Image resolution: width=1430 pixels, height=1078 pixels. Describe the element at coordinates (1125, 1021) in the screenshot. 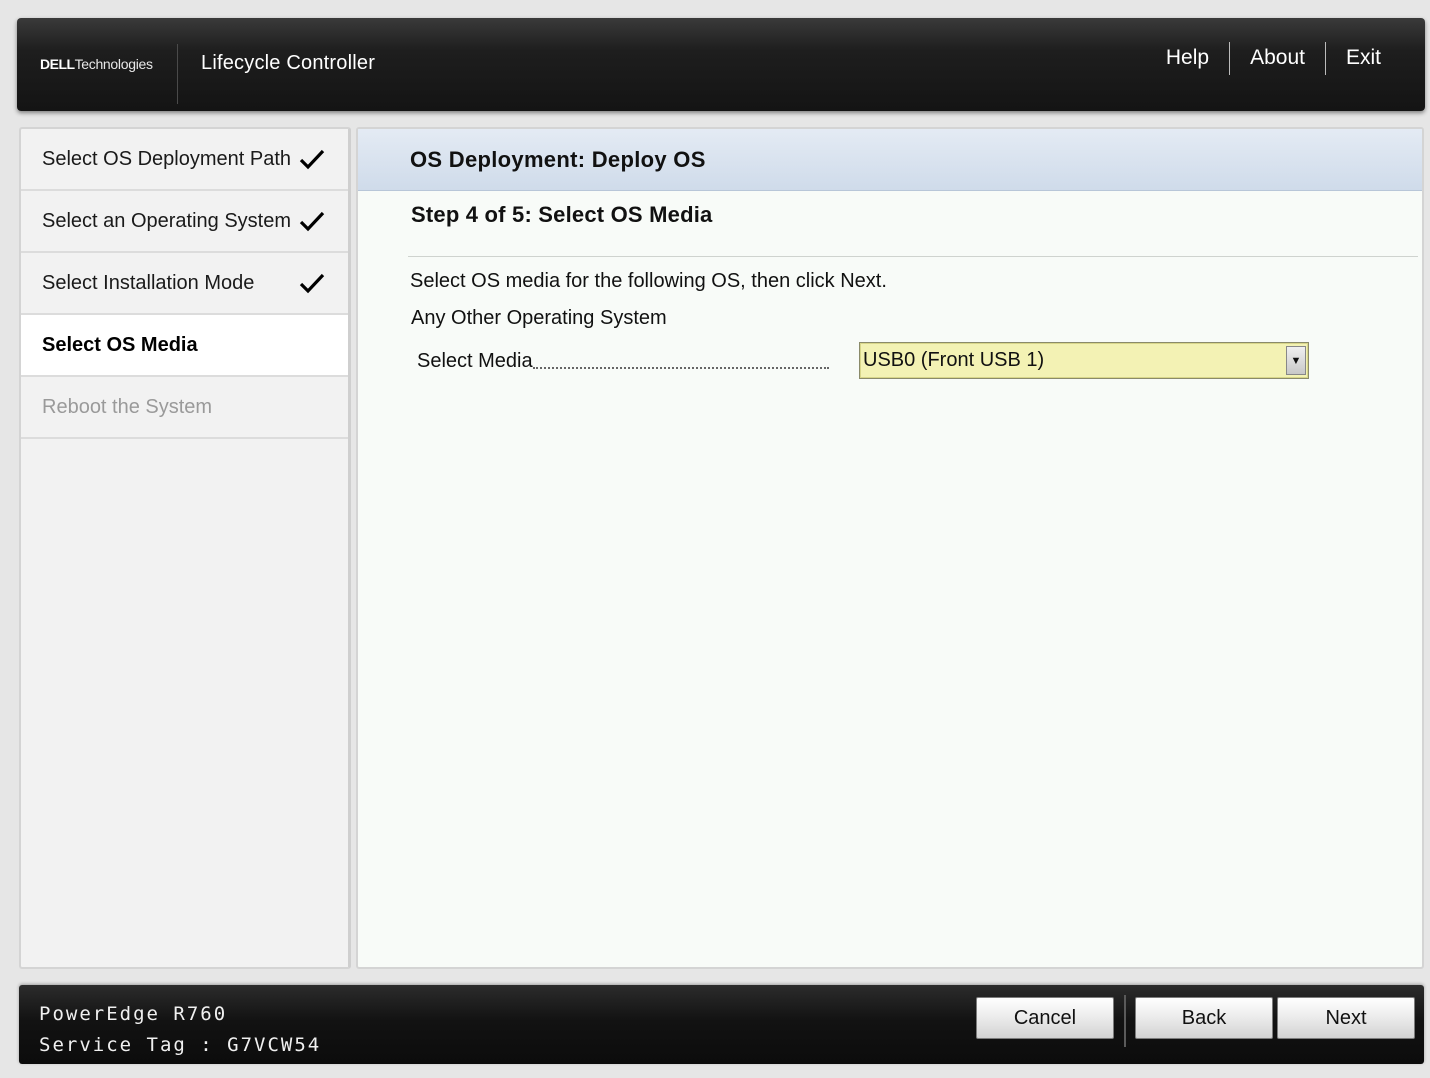

I see `button-divider` at that location.